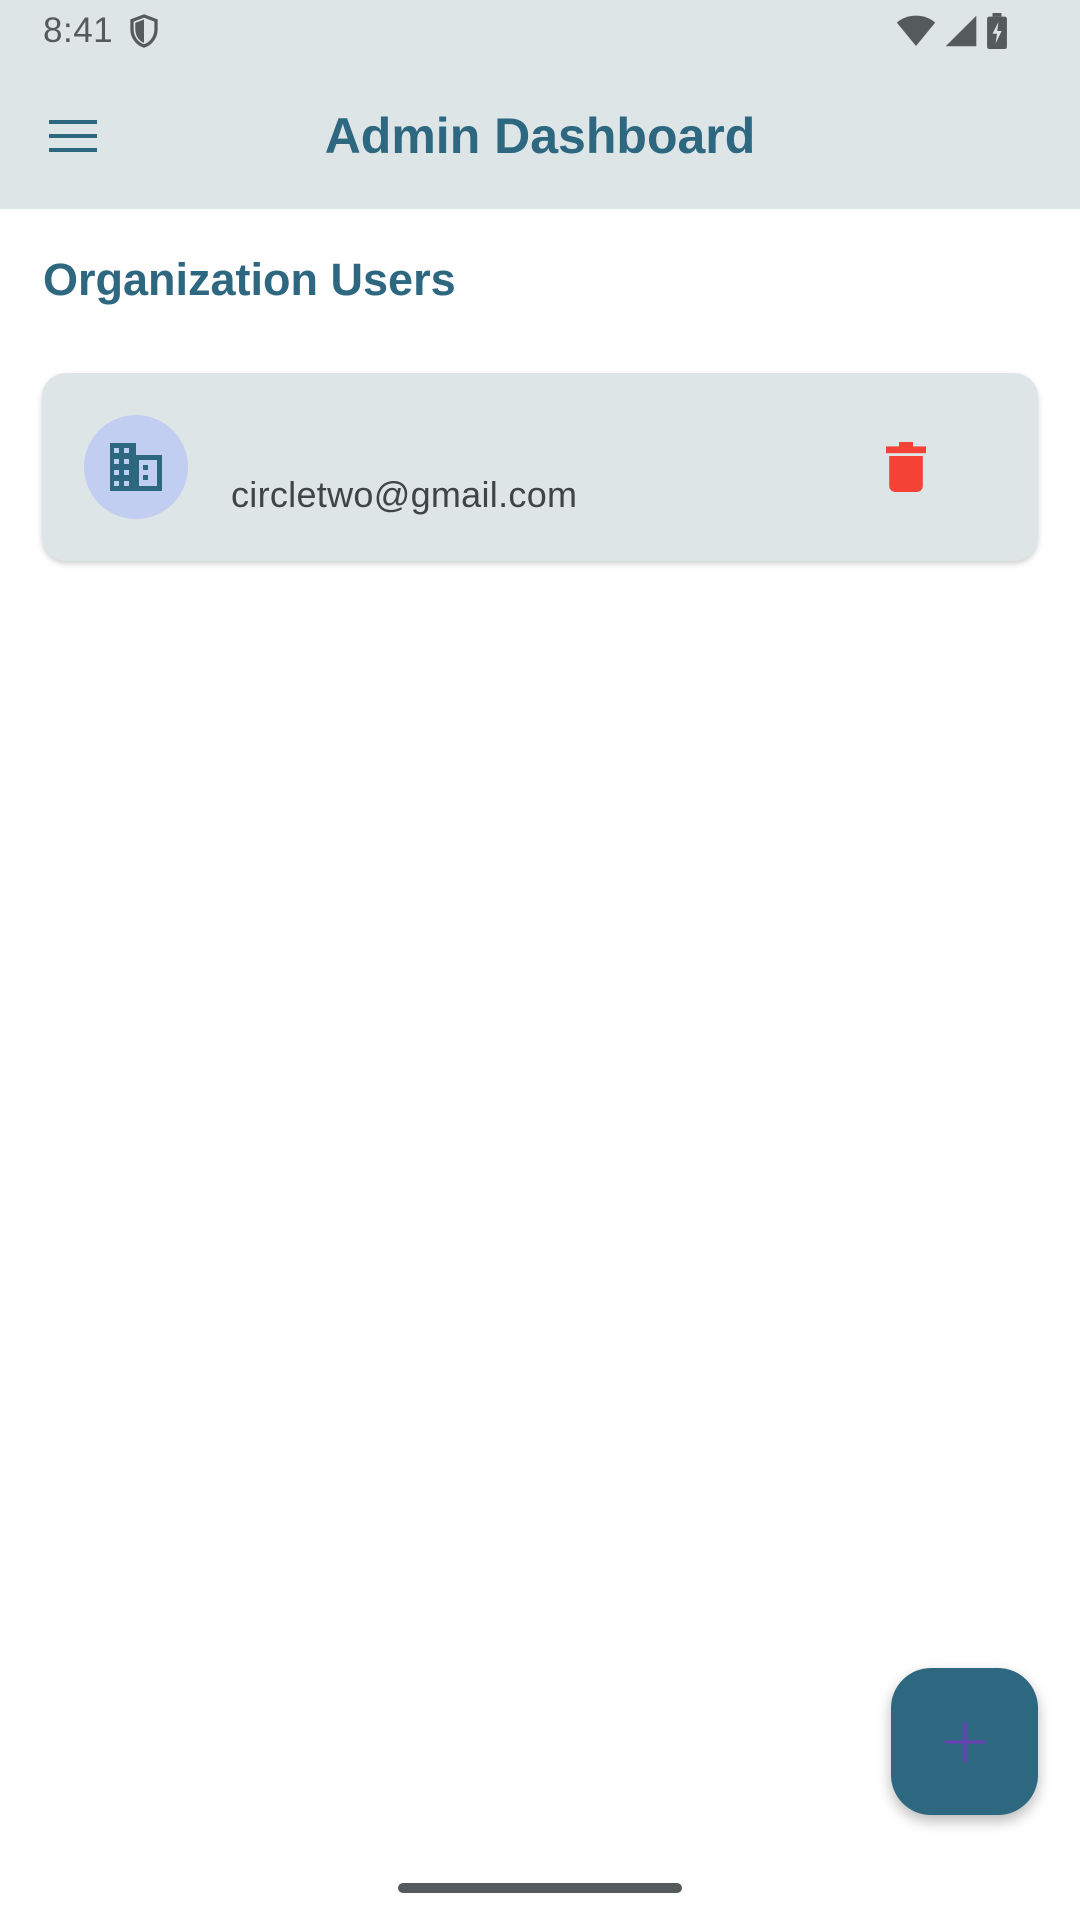 The image size is (1080, 1920). I want to click on shield-icon, so click(144, 31).